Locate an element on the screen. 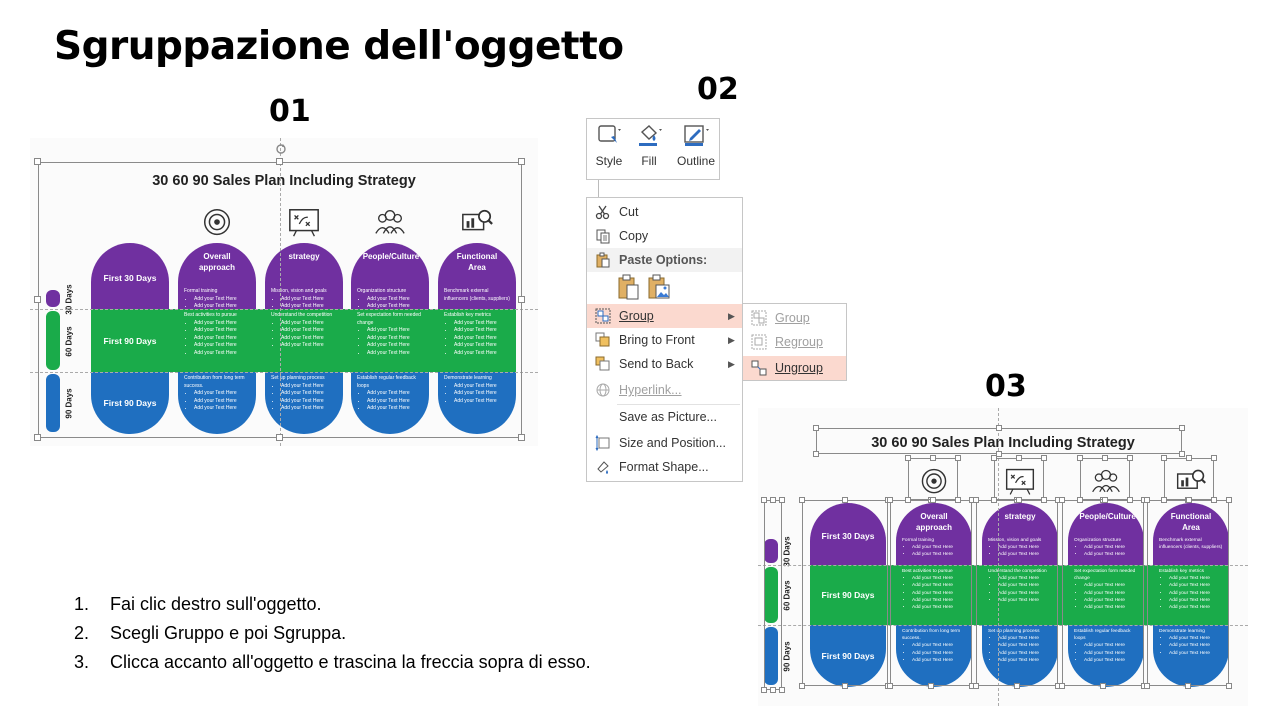  submenu-item-regroup: Regroup is located at coordinates (794, 342).